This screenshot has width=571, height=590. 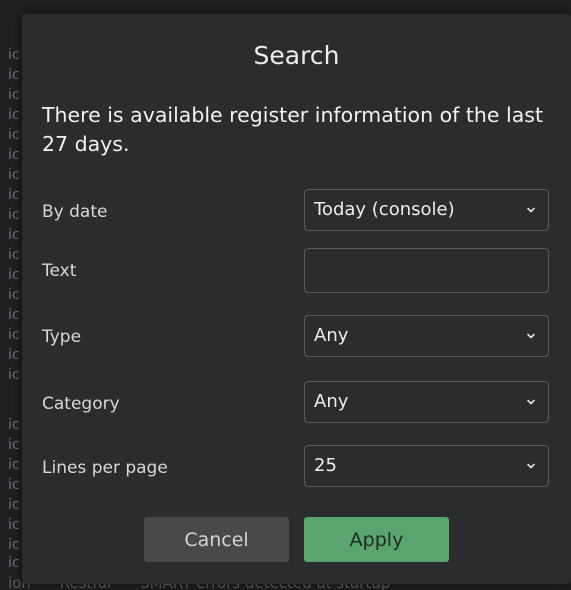 What do you see at coordinates (62, 337) in the screenshot?
I see `type-label: Type` at bounding box center [62, 337].